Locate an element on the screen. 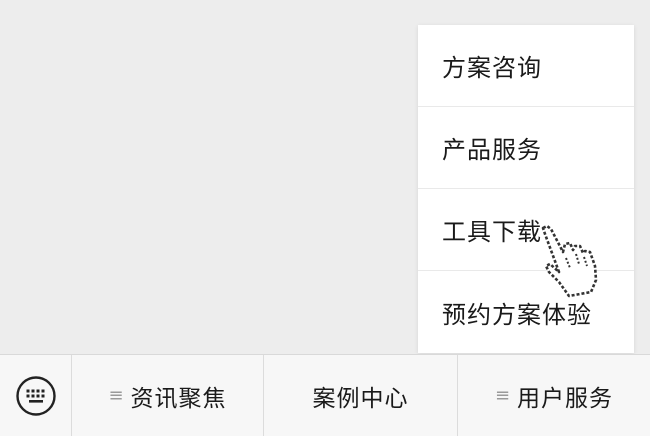  menu-item-solution-consult: 方案咨询 is located at coordinates (526, 66).